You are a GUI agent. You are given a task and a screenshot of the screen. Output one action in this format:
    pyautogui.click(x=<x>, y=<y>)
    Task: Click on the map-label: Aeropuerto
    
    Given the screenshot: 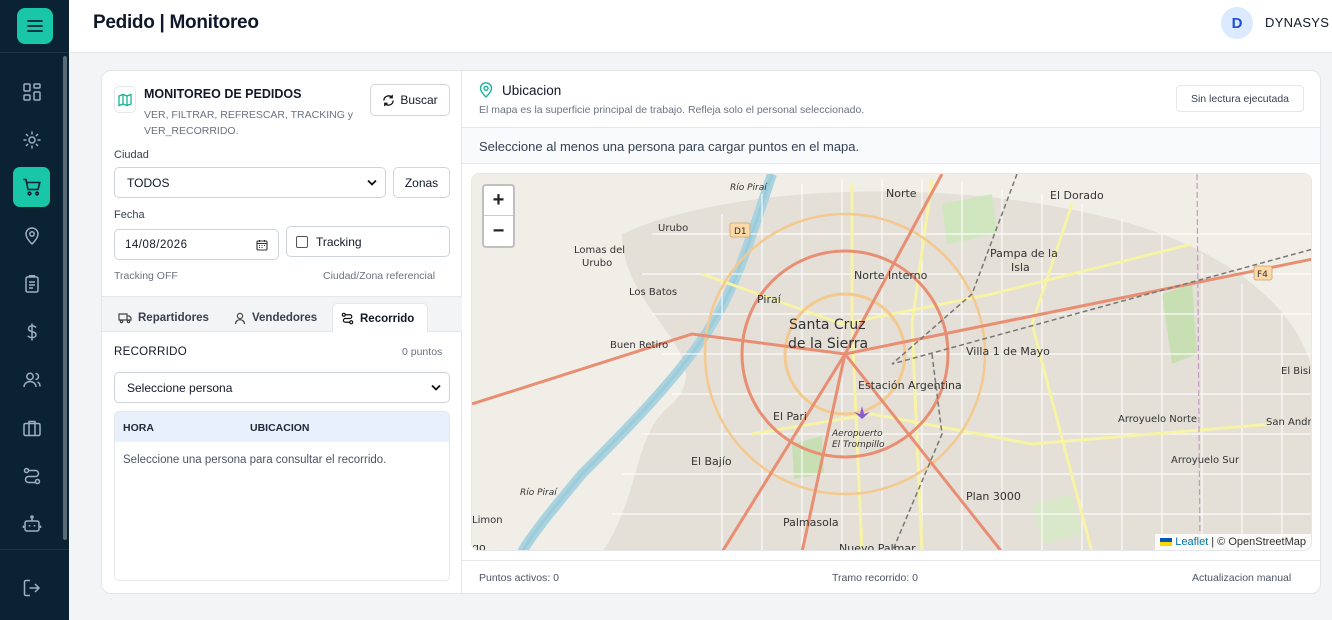 What is the action you would take?
    pyautogui.click(x=857, y=434)
    